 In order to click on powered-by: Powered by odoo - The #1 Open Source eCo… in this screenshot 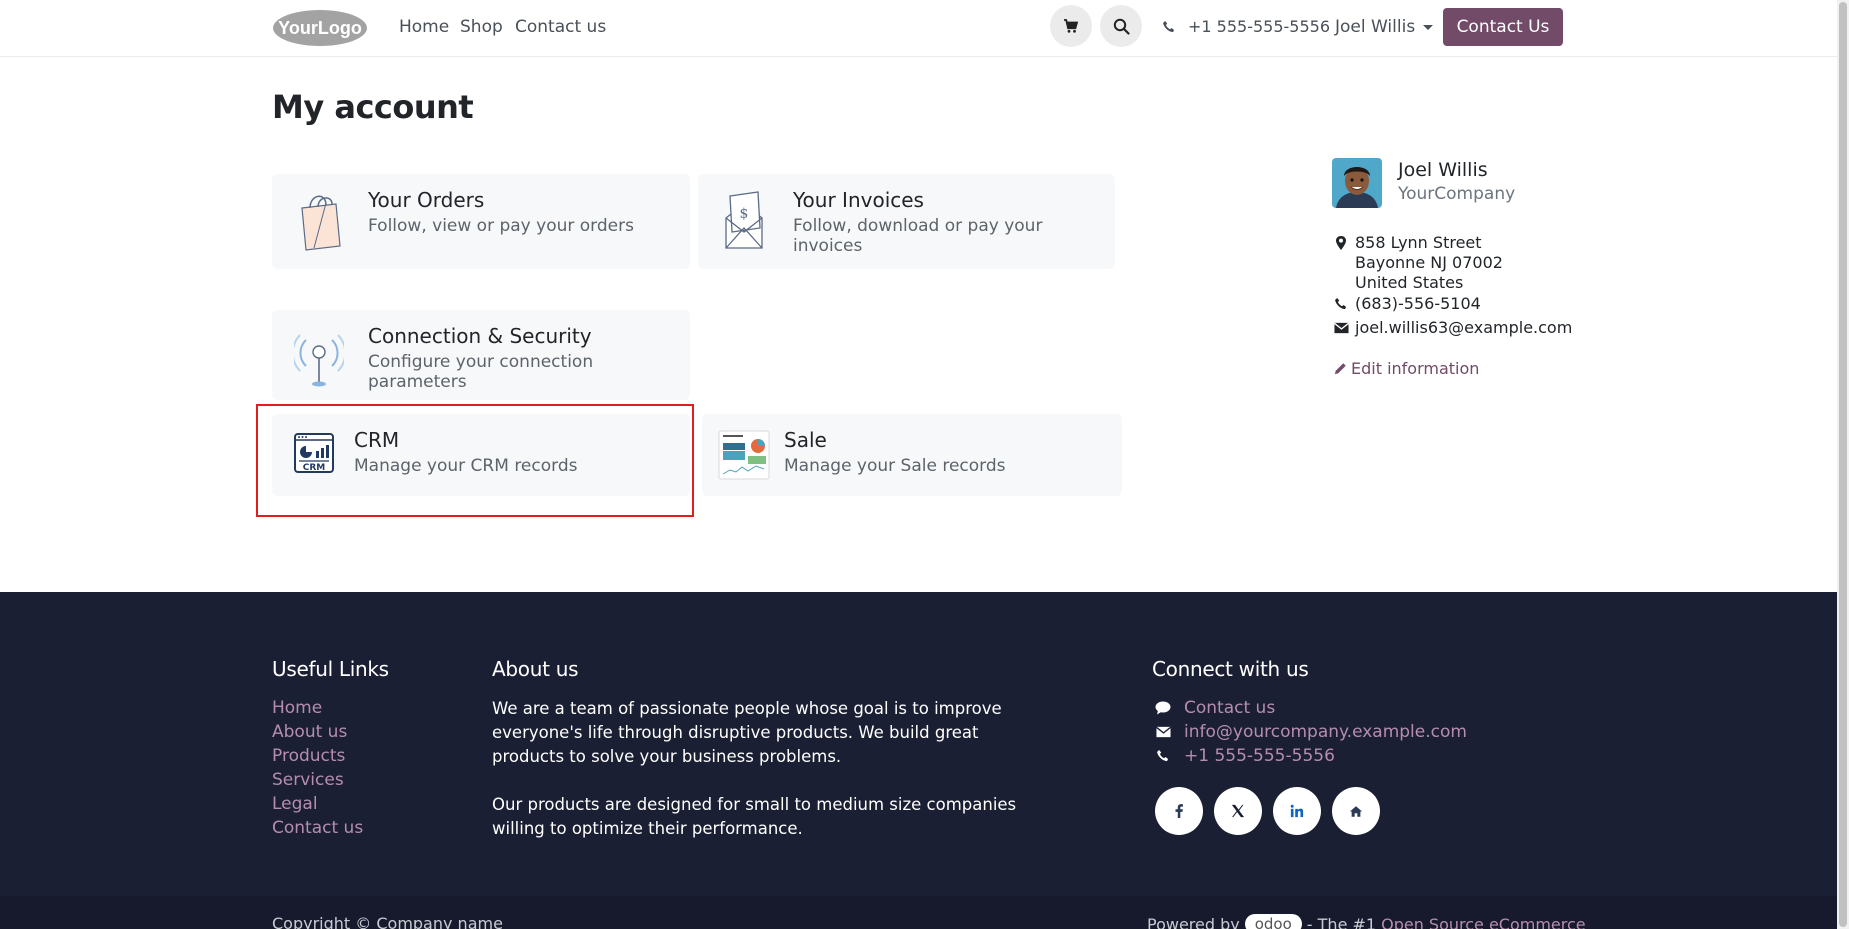, I will do `click(1366, 921)`.